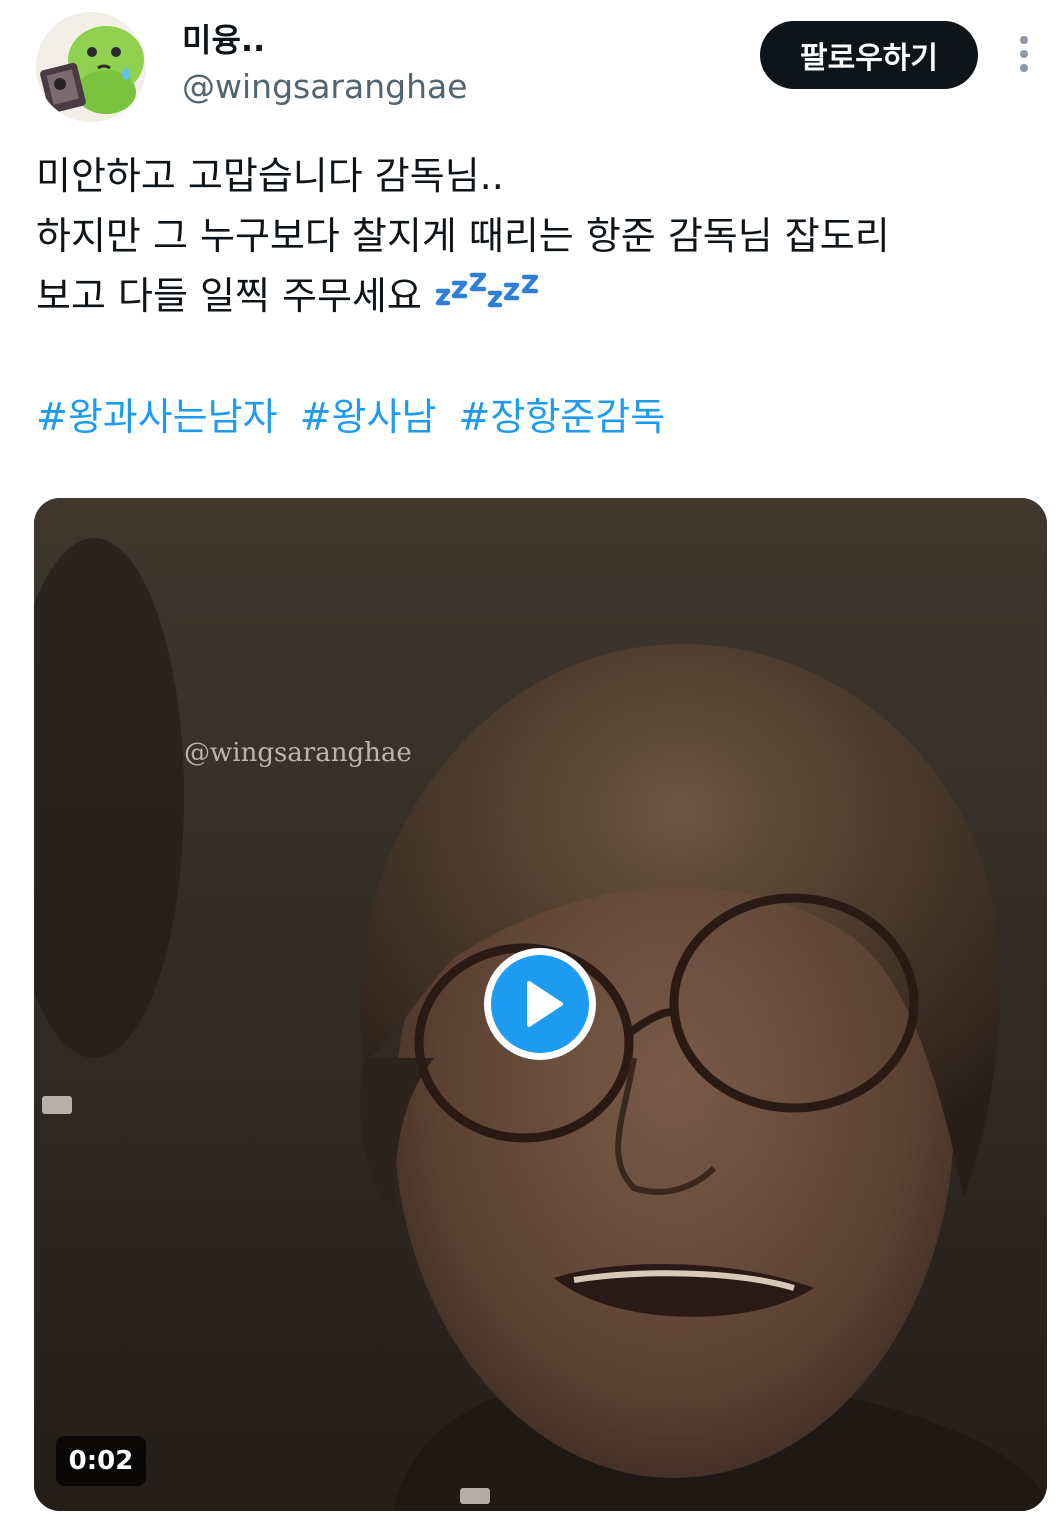  Describe the element at coordinates (463, 236) in the screenshot. I see `tweet-line: 하지만 그 누구보다 찰지게 때리는 항준 감독님 잡도리` at that location.